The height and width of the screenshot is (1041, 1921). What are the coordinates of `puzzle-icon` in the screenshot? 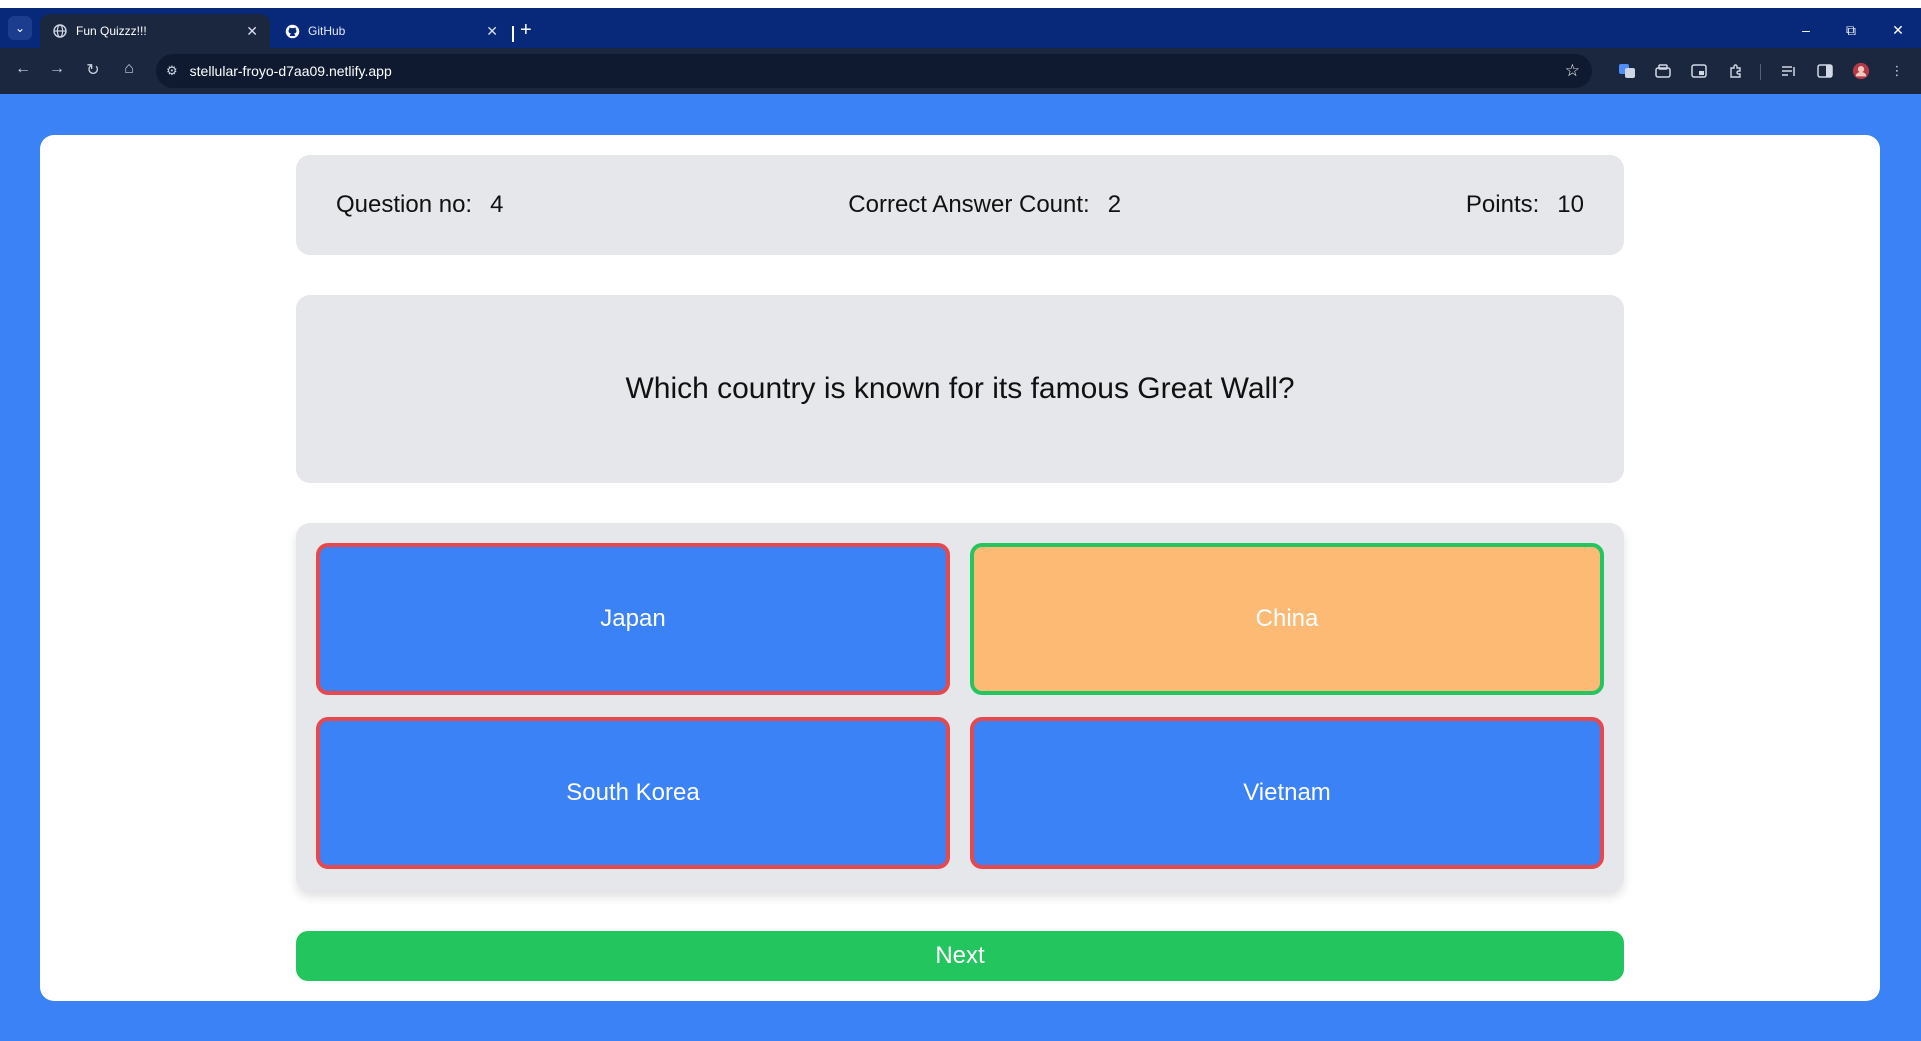 It's located at (1736, 71).